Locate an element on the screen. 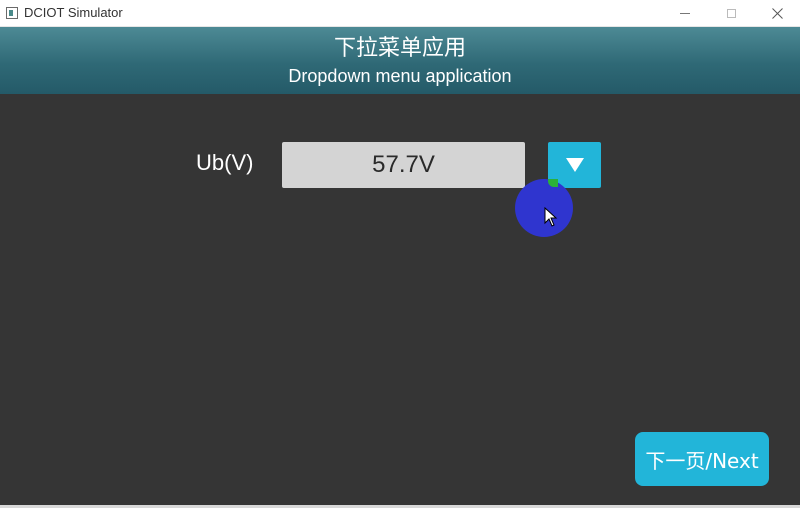 The width and height of the screenshot is (800, 508). touch-indicator-accent is located at coordinates (553, 183).